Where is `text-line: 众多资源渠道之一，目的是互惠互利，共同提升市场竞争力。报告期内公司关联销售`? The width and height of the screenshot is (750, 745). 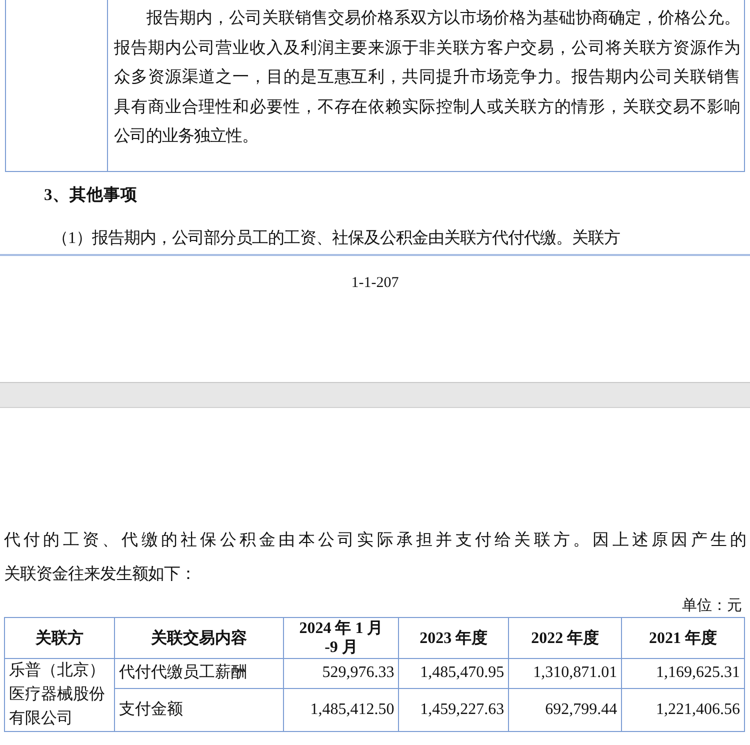 text-line: 众多资源渠道之一，目的是互惠互利，共同提升市场竞争力。报告期内公司关联销售 is located at coordinates (427, 77).